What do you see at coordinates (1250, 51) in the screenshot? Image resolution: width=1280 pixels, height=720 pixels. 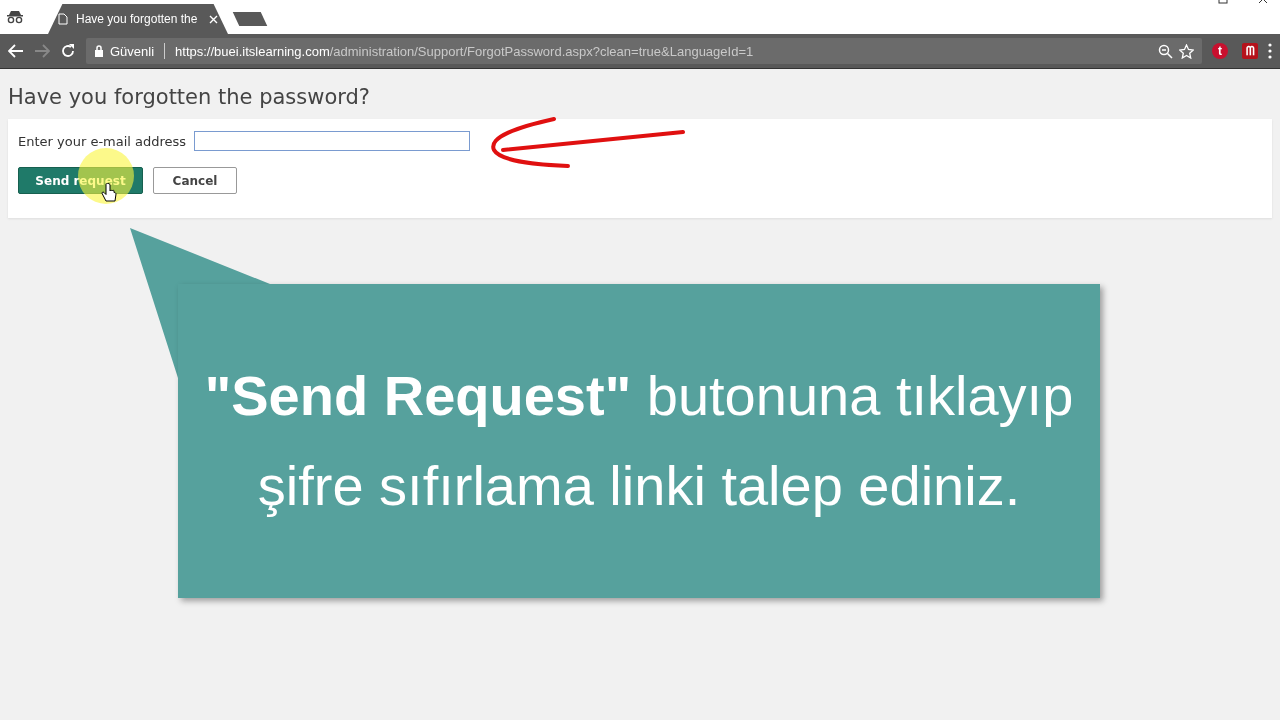 I see `extension-button: ᗰ` at bounding box center [1250, 51].